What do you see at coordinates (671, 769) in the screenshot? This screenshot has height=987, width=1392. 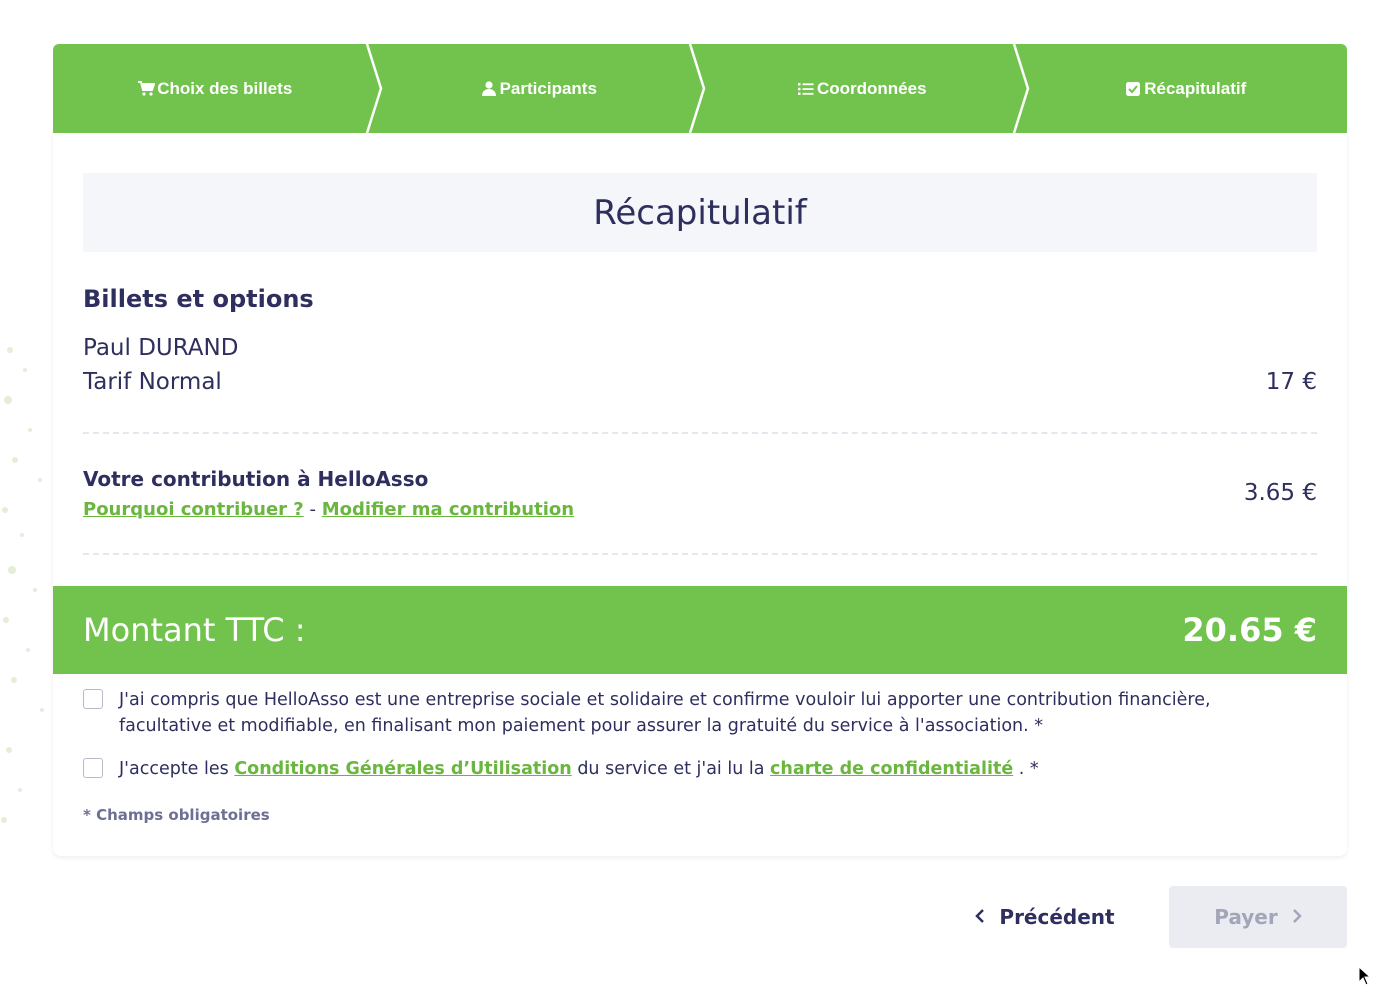 I see `cgu-middle: du service et j'ai lu la` at bounding box center [671, 769].